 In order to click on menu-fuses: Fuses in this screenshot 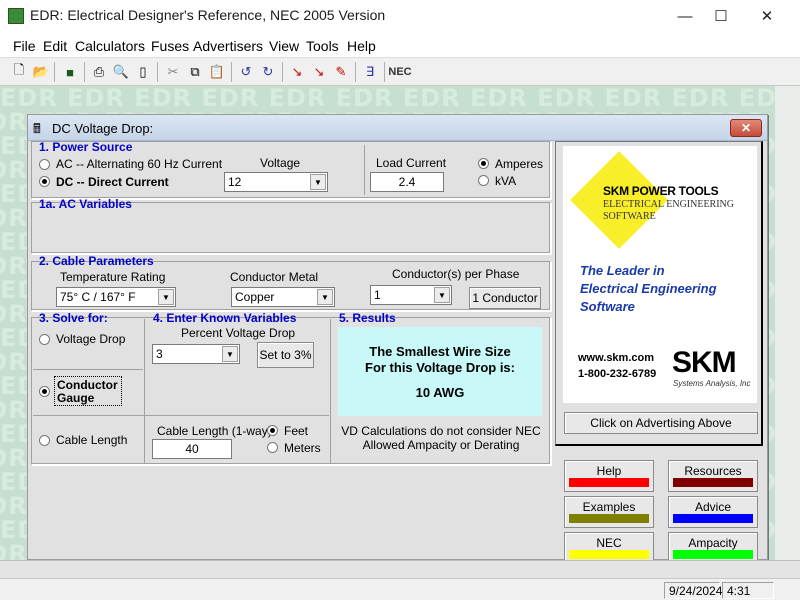, I will do `click(170, 46)`.